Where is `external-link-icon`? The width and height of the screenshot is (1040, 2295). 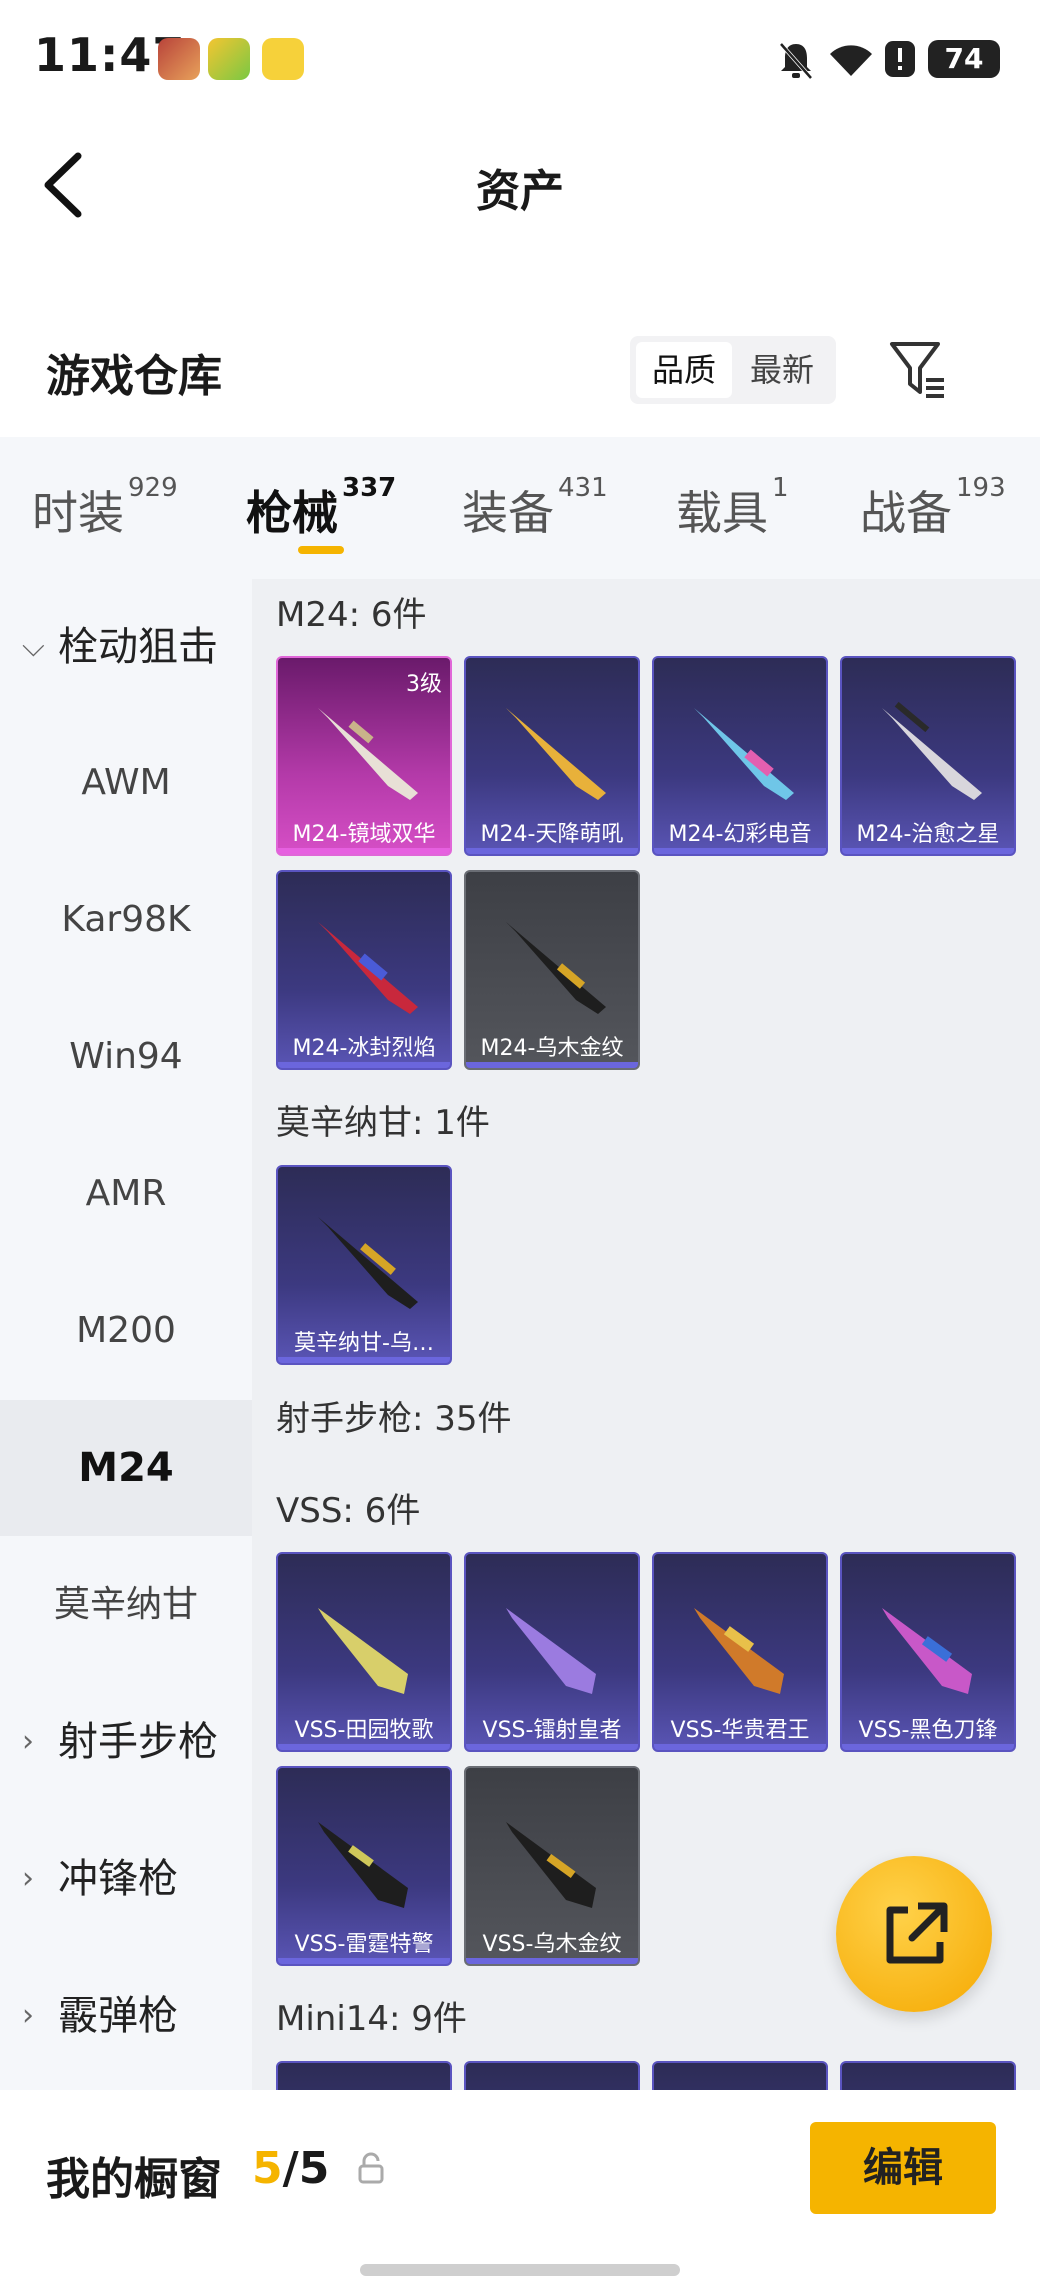
external-link-icon is located at coordinates (917, 1933).